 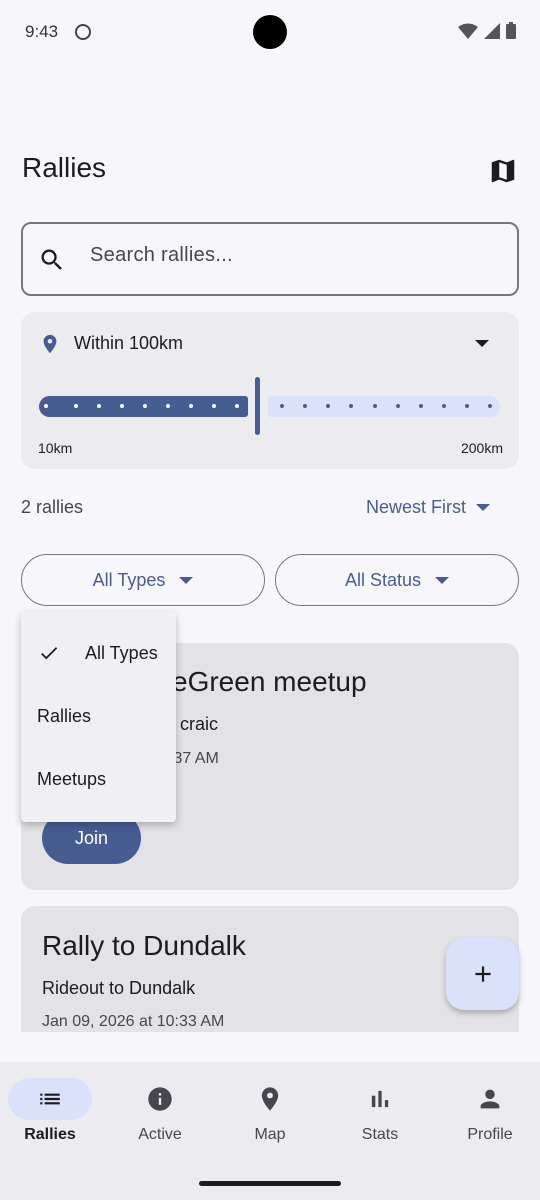 I want to click on nav-item-profile: Profile, so click(x=488, y=1118).